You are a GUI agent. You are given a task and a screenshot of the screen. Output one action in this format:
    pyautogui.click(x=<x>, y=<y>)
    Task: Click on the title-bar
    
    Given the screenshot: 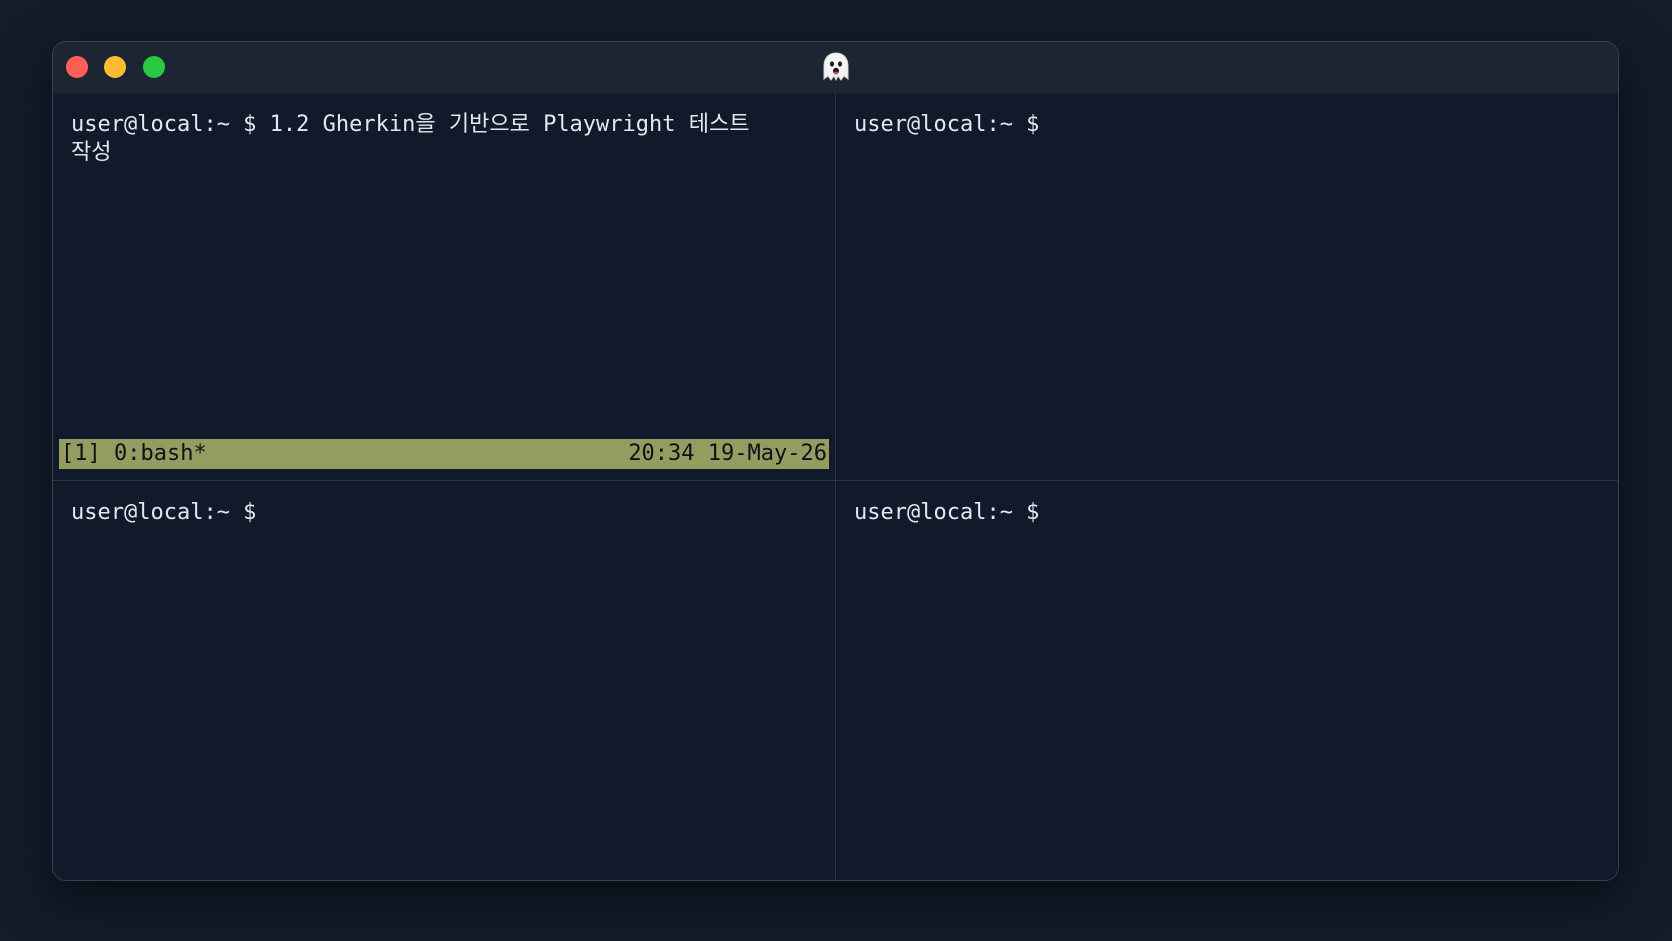 What is the action you would take?
    pyautogui.click(x=835, y=68)
    